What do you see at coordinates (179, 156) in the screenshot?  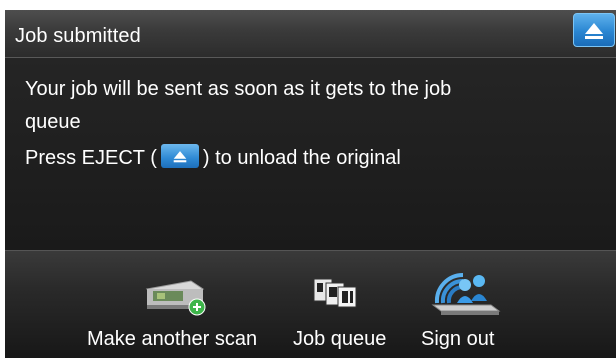 I see `eject-inline-icon` at bounding box center [179, 156].